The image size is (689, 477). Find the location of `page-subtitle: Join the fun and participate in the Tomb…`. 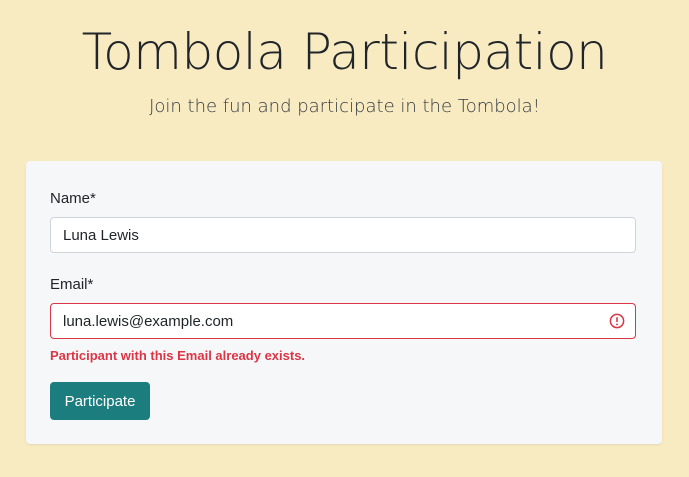

page-subtitle: Join the fun and participate in the Tomb… is located at coordinates (344, 106).